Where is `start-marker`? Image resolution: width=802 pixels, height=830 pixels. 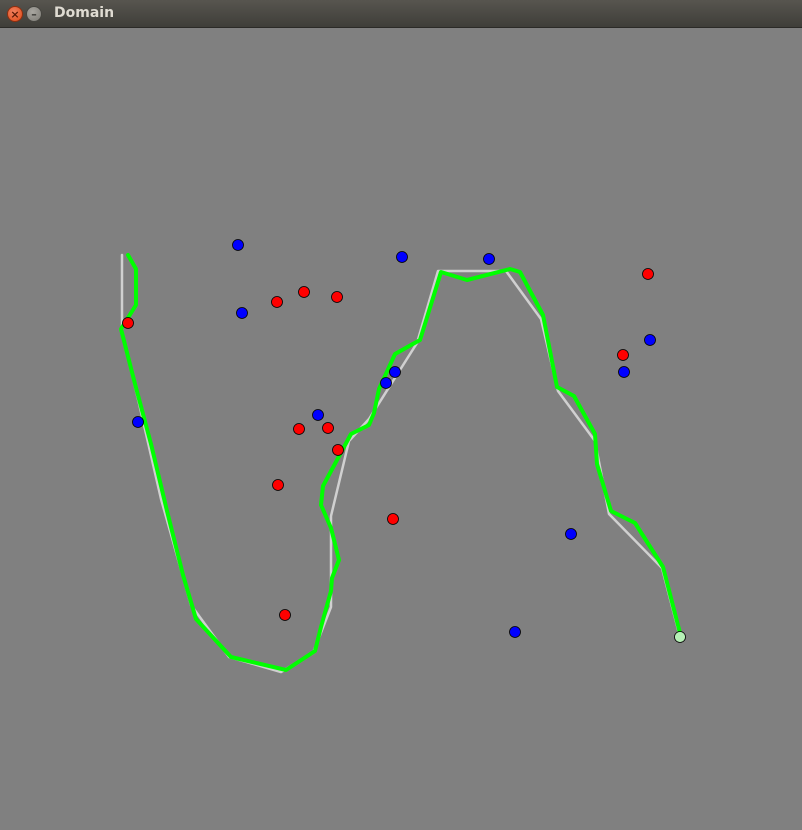
start-marker is located at coordinates (680, 637).